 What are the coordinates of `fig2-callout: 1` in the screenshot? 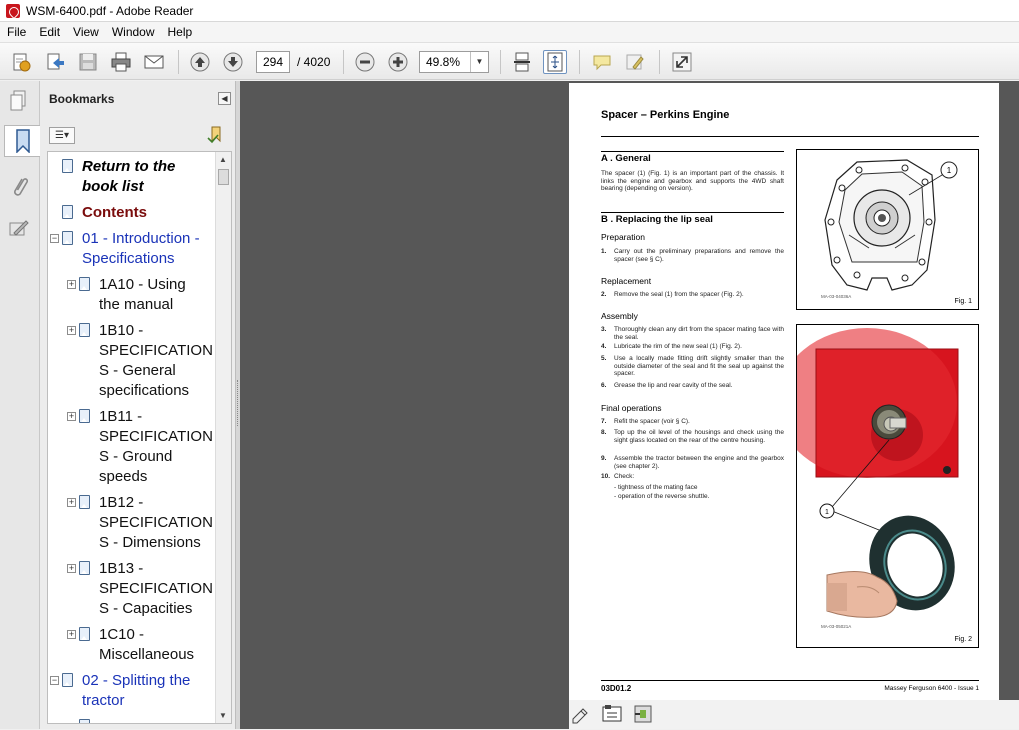 It's located at (827, 512).